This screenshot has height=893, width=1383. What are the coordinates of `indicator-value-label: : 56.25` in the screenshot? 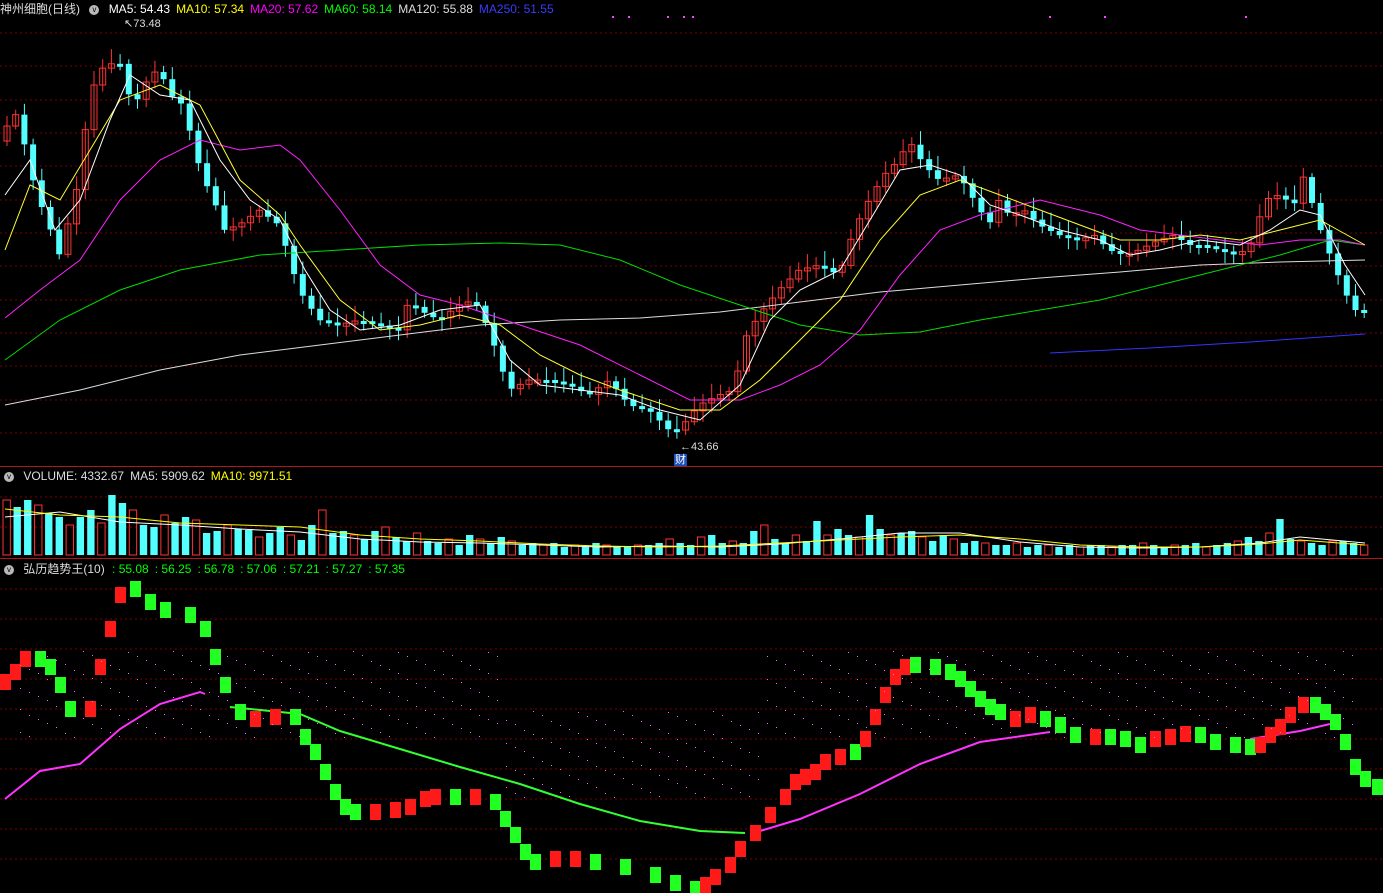 It's located at (173, 569).